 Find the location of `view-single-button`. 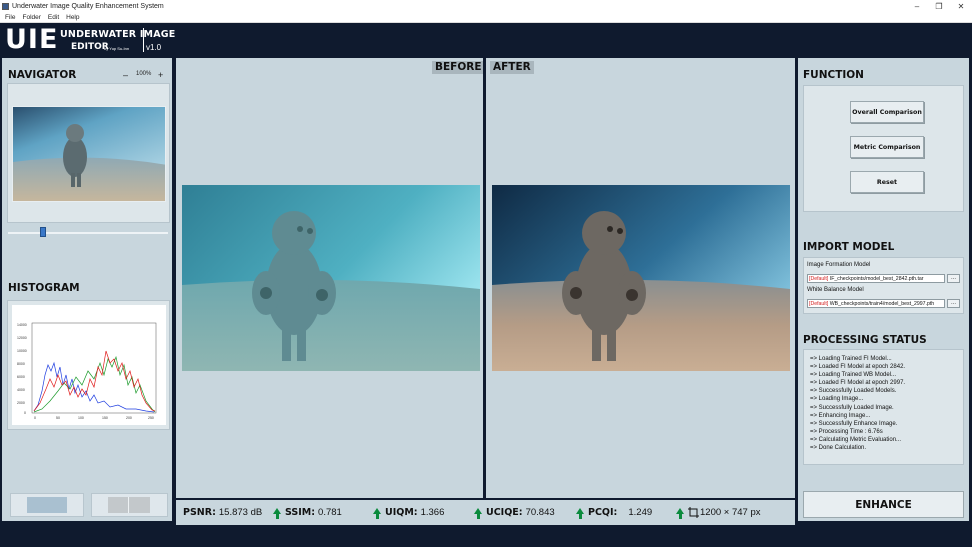

view-single-button is located at coordinates (47, 505).